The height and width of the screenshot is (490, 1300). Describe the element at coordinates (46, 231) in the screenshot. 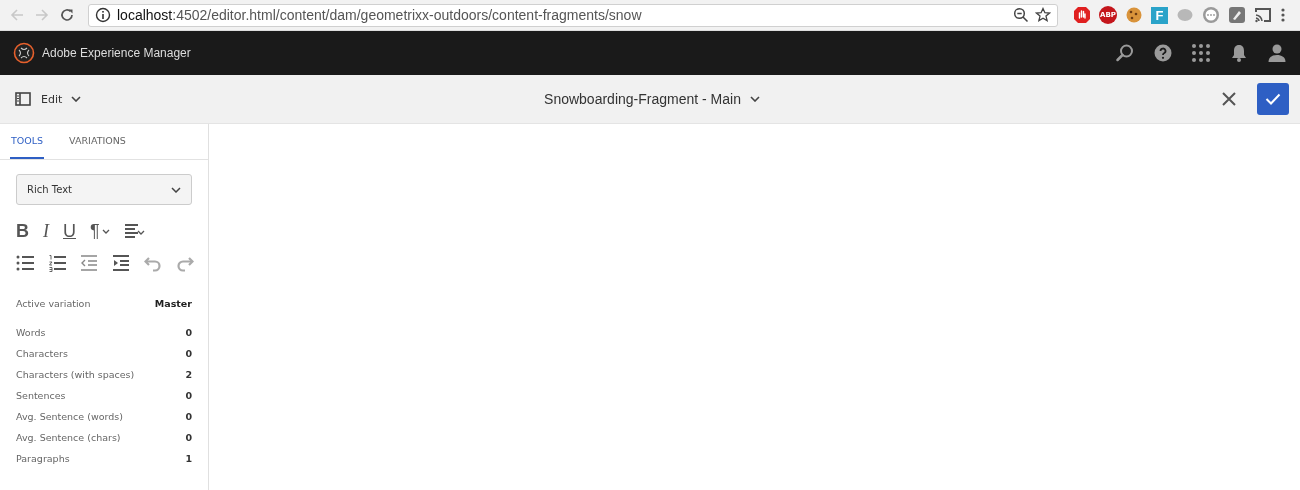

I see `italic-button: I` at that location.